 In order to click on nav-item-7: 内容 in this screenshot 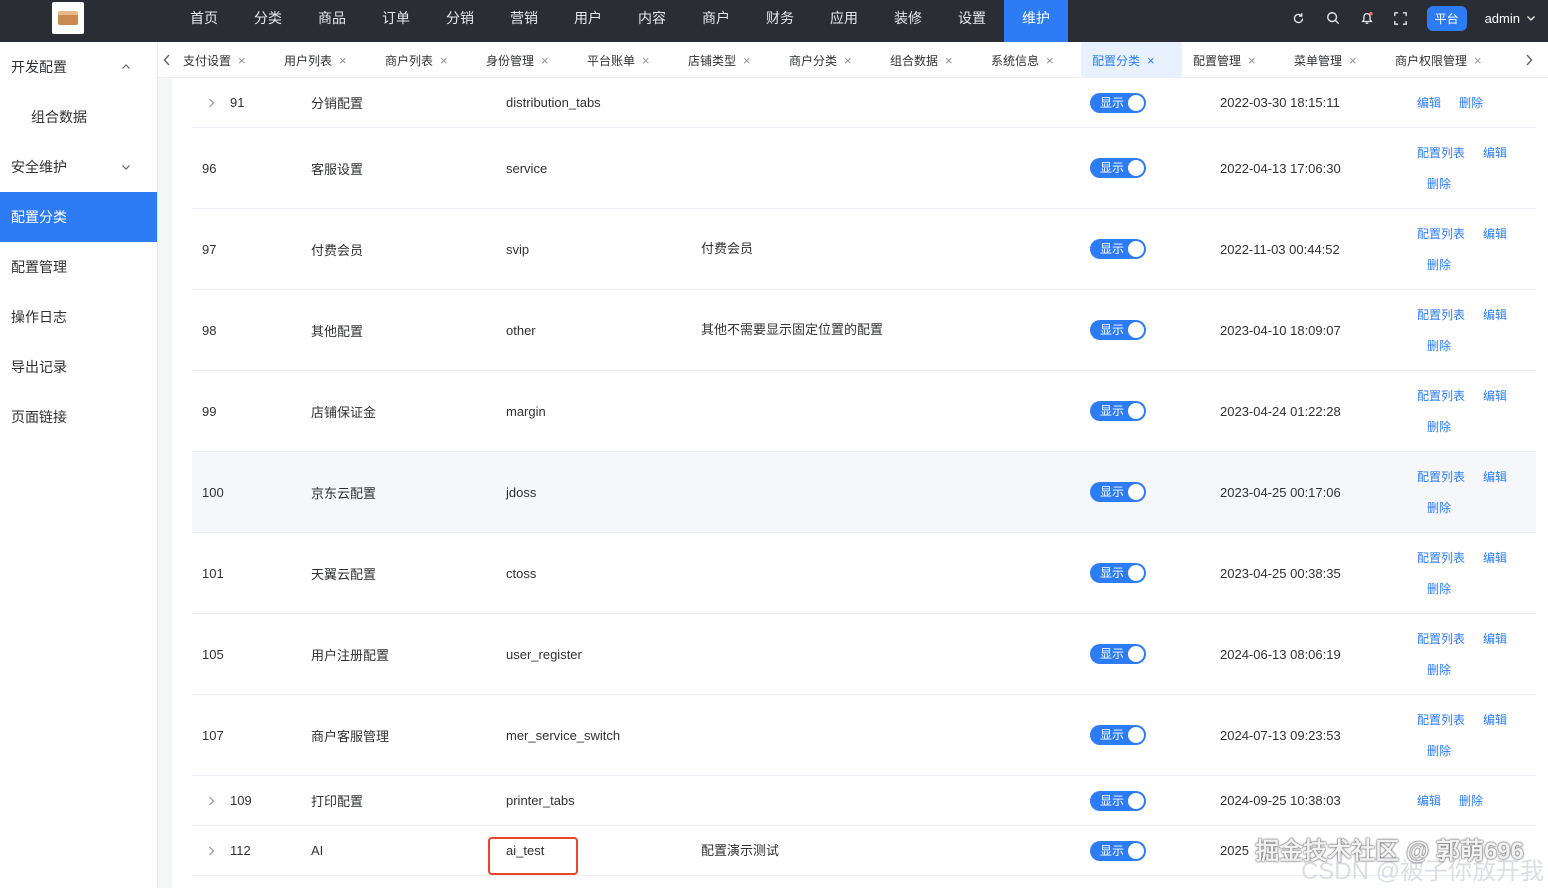, I will do `click(652, 21)`.